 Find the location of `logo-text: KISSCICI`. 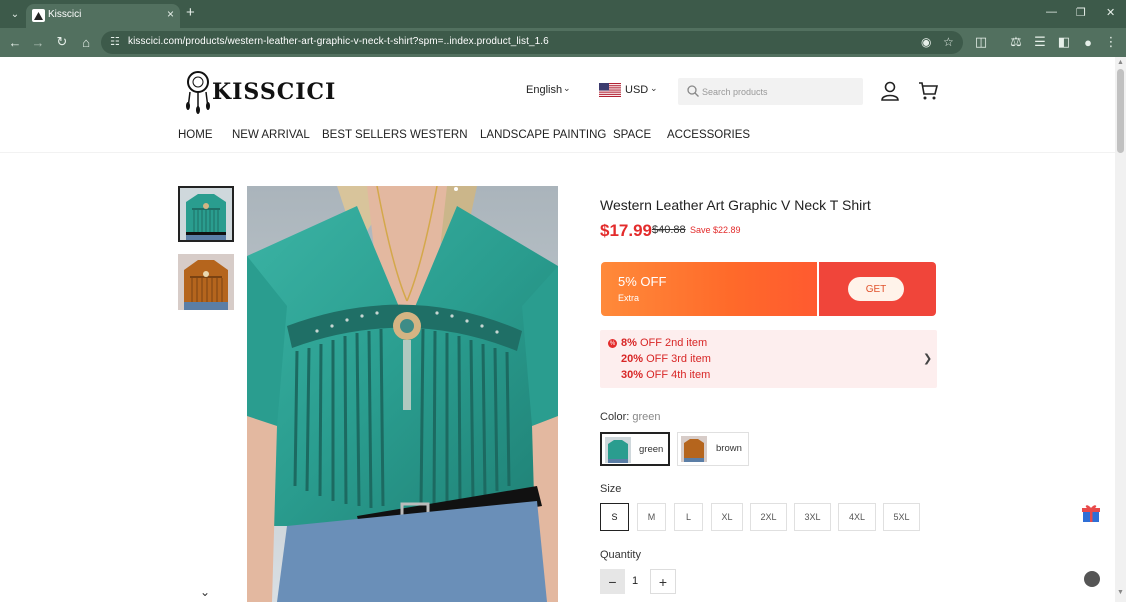

logo-text: KISSCICI is located at coordinates (274, 92).